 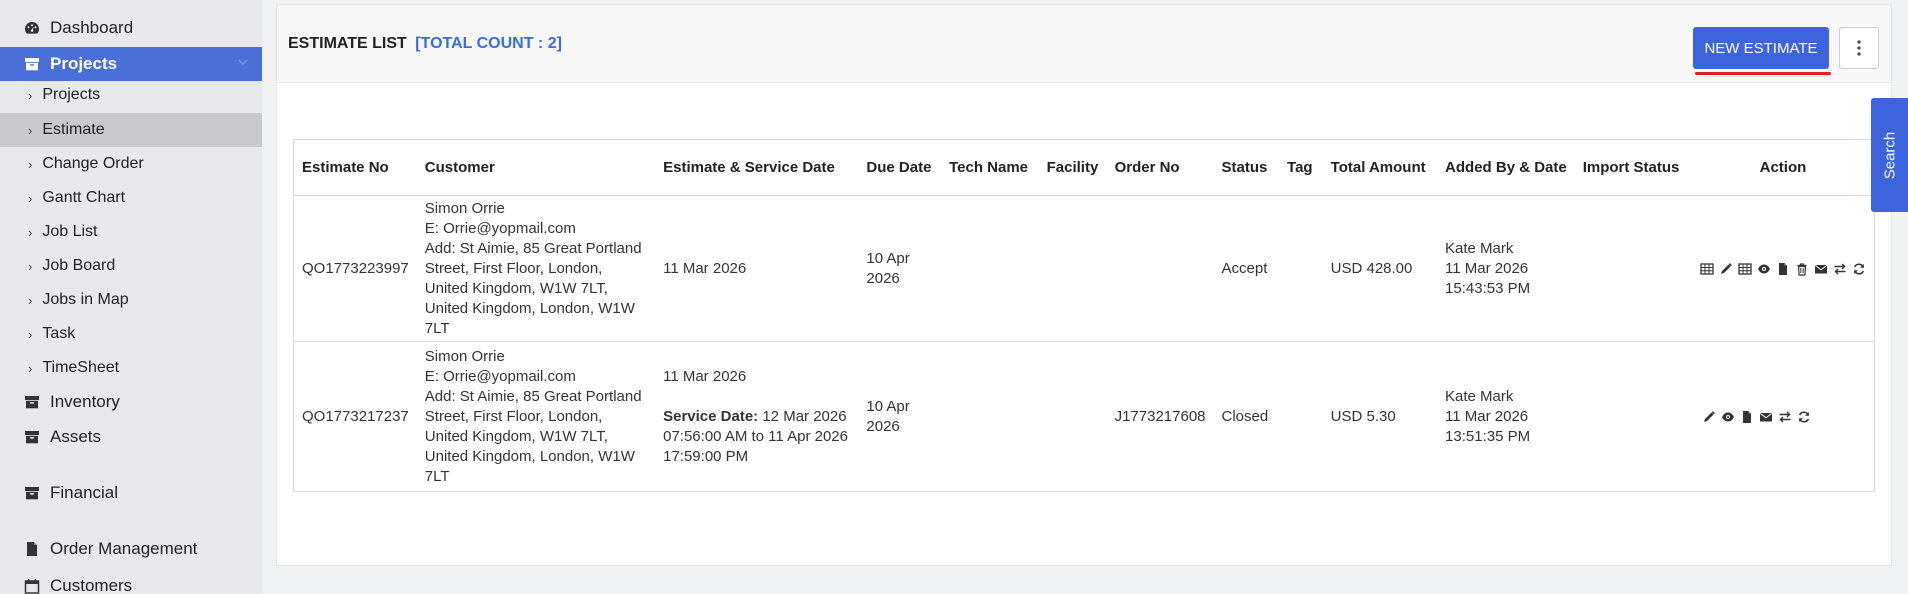 I want to click on status-cell: Accept, so click(x=1246, y=268).